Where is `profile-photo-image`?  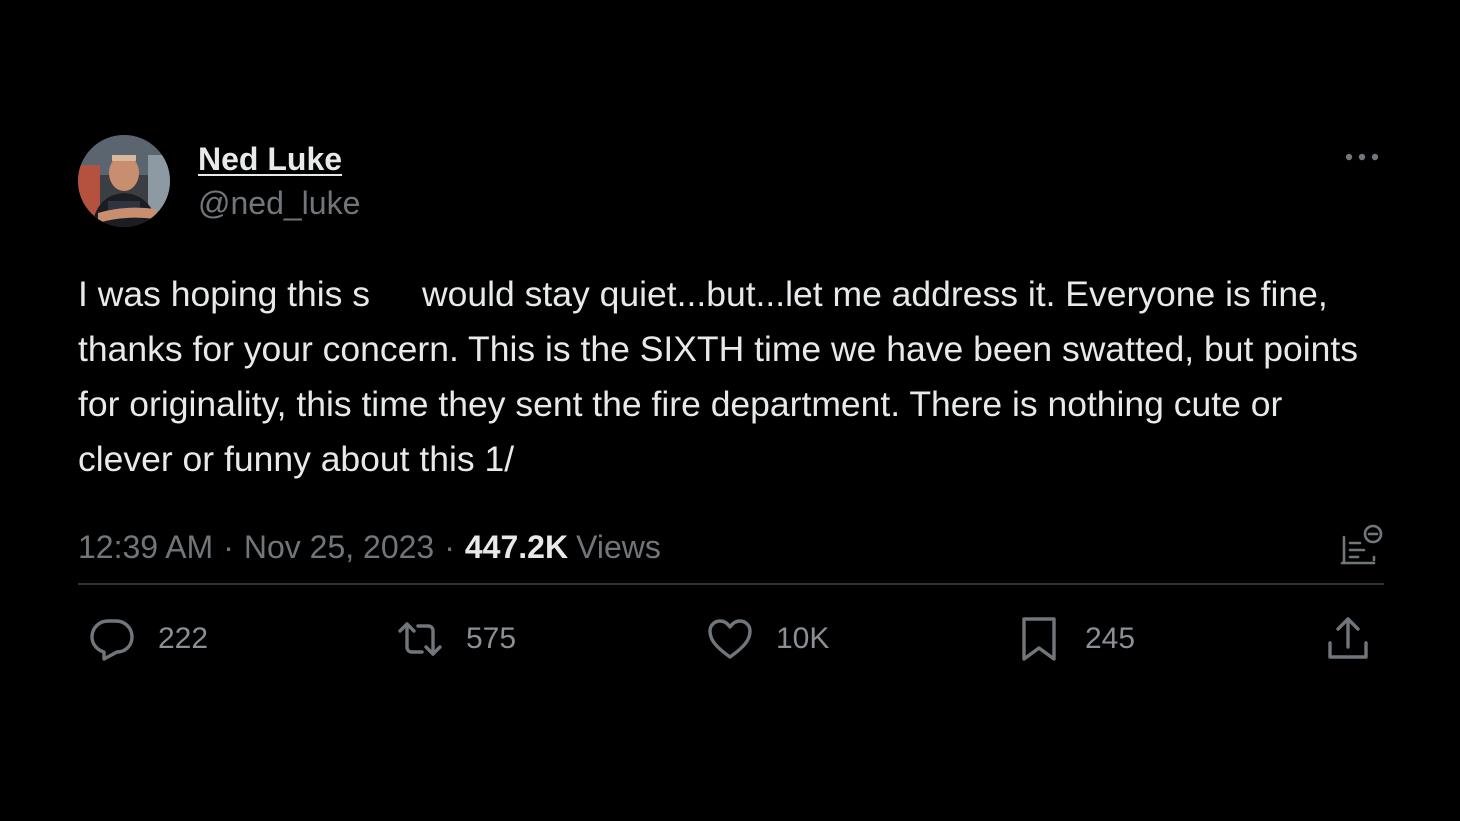
profile-photo-image is located at coordinates (124, 181).